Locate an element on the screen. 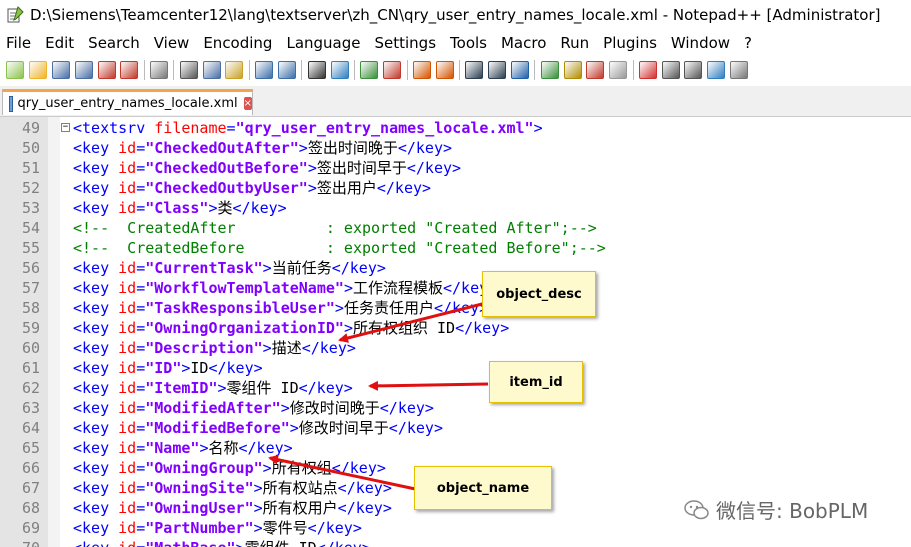 This screenshot has width=911, height=547. function-list-icon is located at coordinates (572, 69).